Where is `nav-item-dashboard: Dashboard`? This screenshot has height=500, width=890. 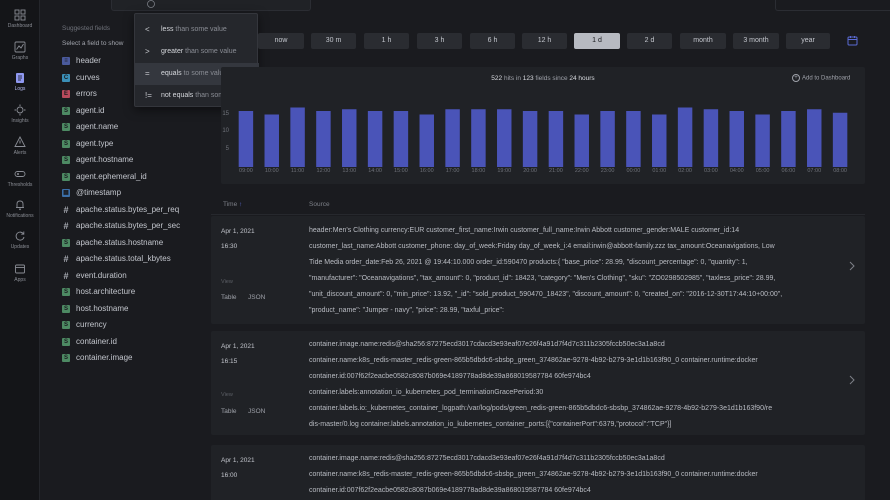
nav-item-dashboard: Dashboard is located at coordinates (20, 26).